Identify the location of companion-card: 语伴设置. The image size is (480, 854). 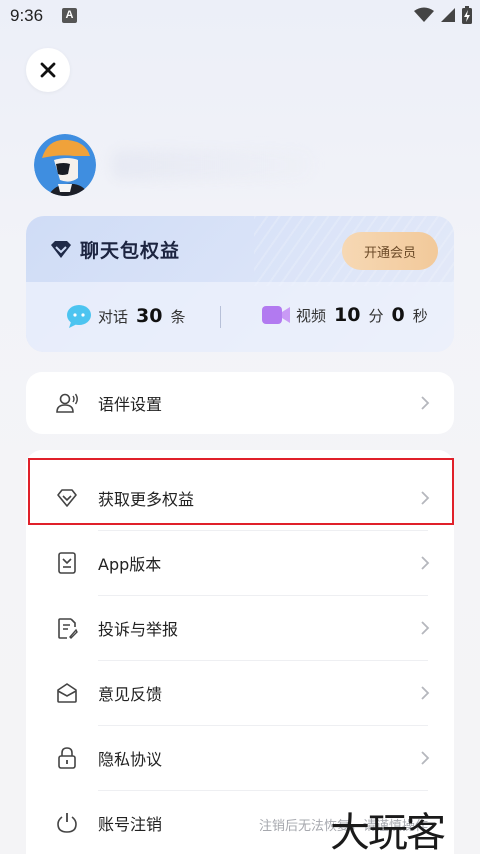
(240, 403).